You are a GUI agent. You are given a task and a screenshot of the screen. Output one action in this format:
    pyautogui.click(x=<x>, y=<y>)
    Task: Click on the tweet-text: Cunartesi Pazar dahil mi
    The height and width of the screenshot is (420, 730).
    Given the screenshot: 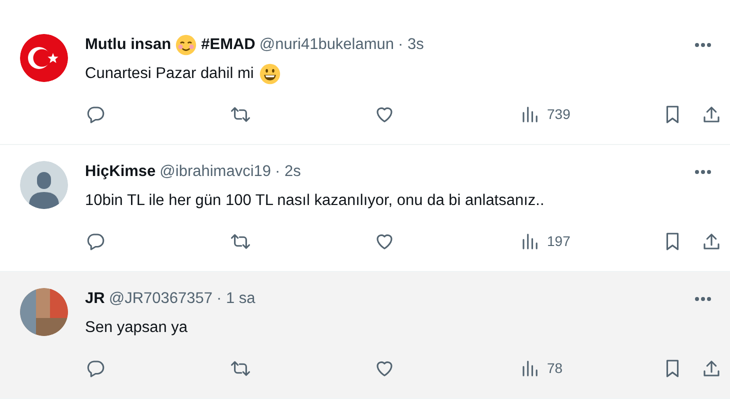 What is the action you would take?
    pyautogui.click(x=169, y=74)
    